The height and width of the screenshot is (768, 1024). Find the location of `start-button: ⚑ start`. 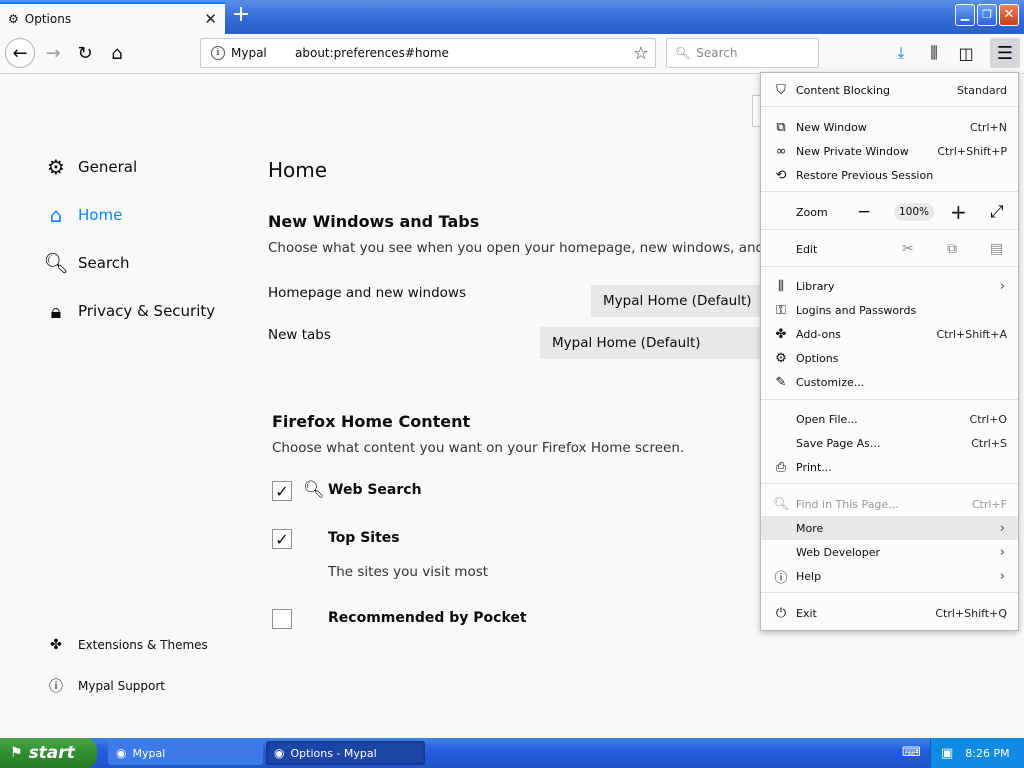

start-button: ⚑ start is located at coordinates (48, 753).